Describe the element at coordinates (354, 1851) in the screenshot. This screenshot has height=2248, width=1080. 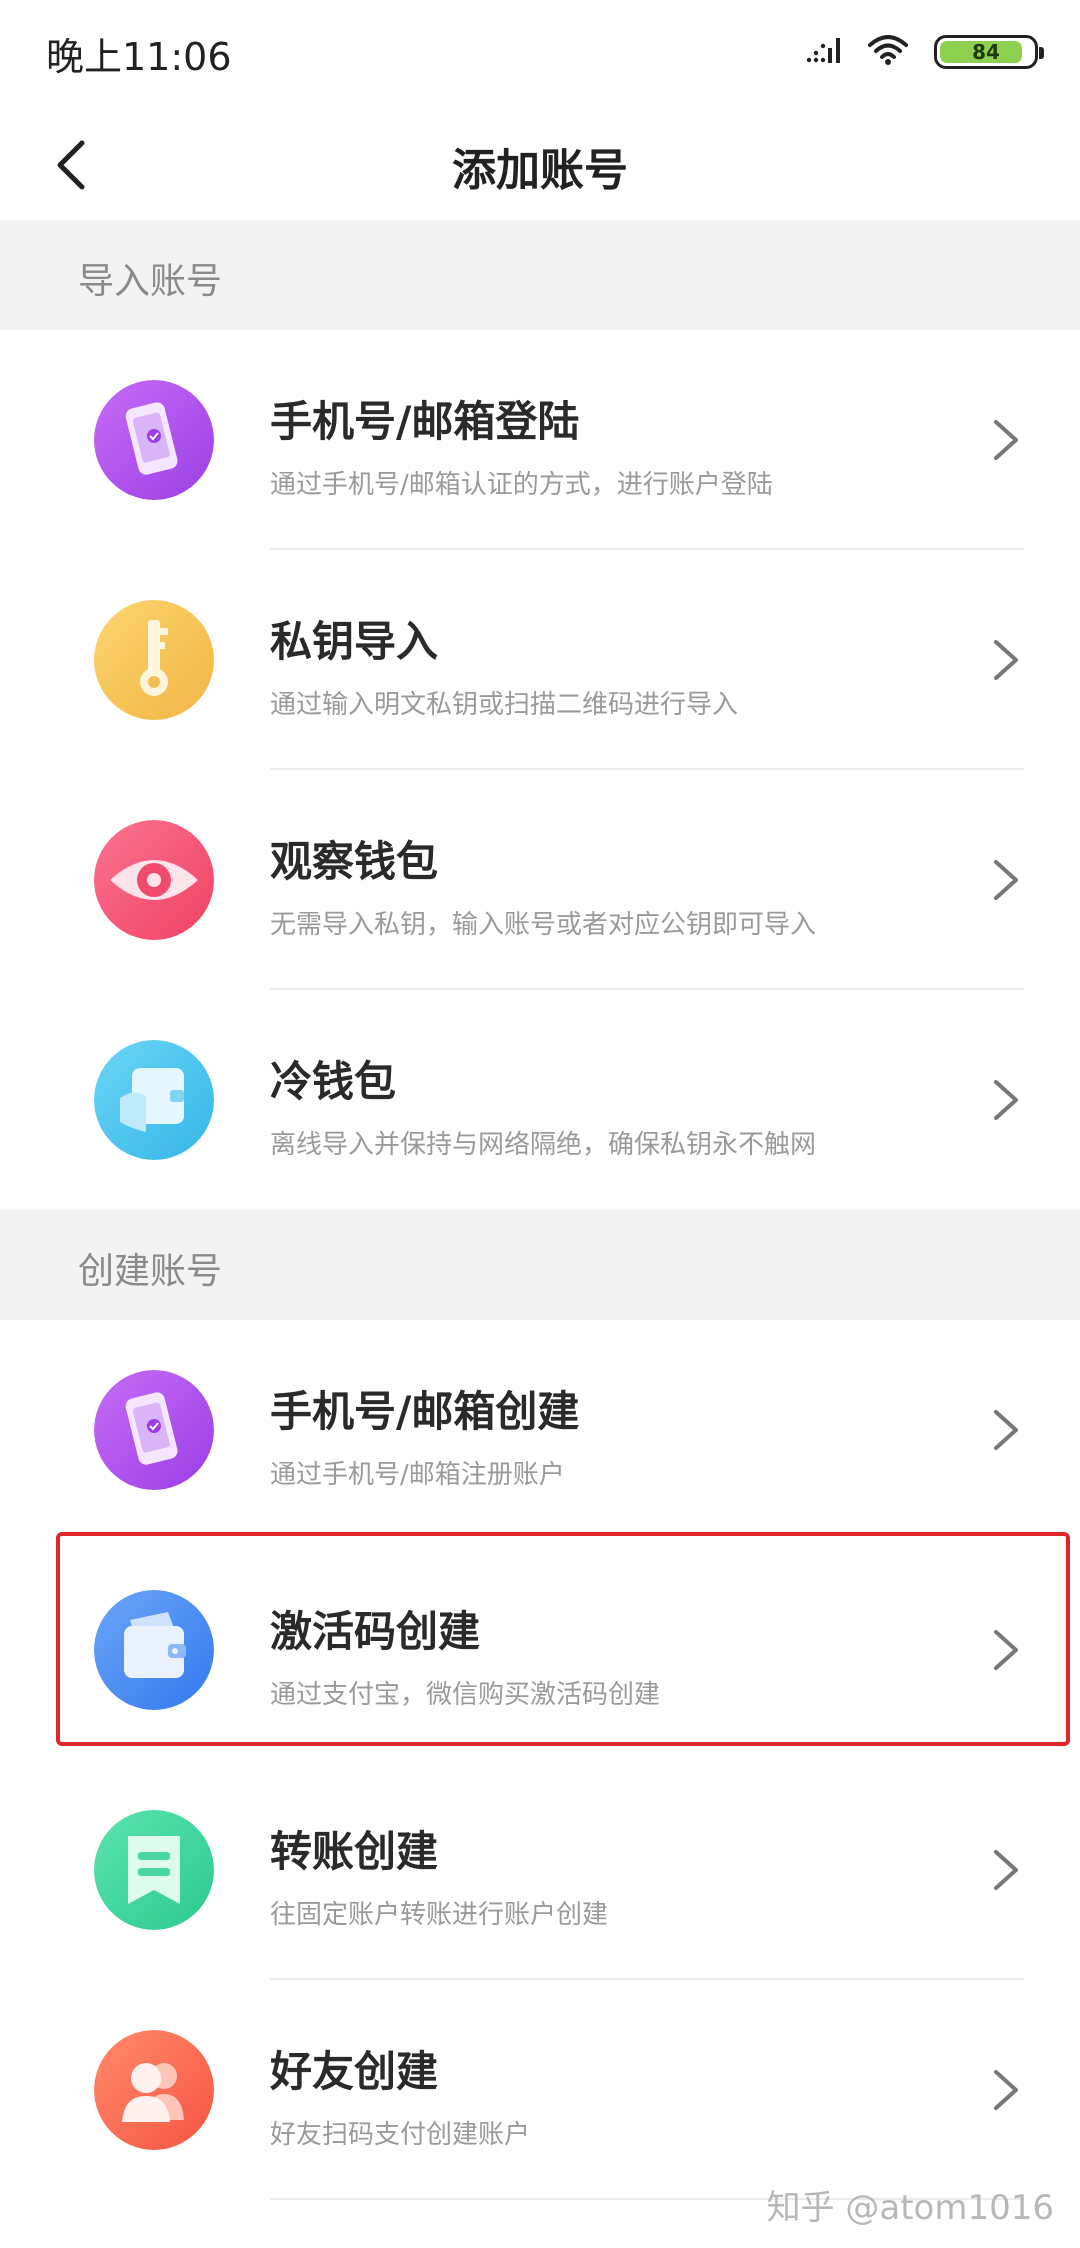
I see `item-title: 转账创建` at that location.